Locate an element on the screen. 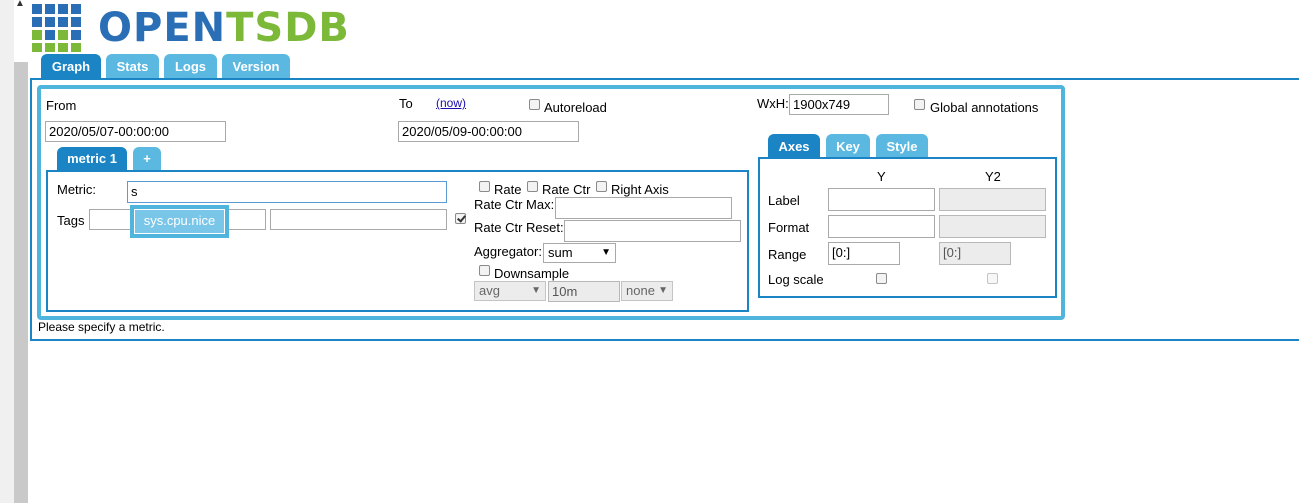 The width and height of the screenshot is (1299, 503). axes-format-row: Format is located at coordinates (789, 227).